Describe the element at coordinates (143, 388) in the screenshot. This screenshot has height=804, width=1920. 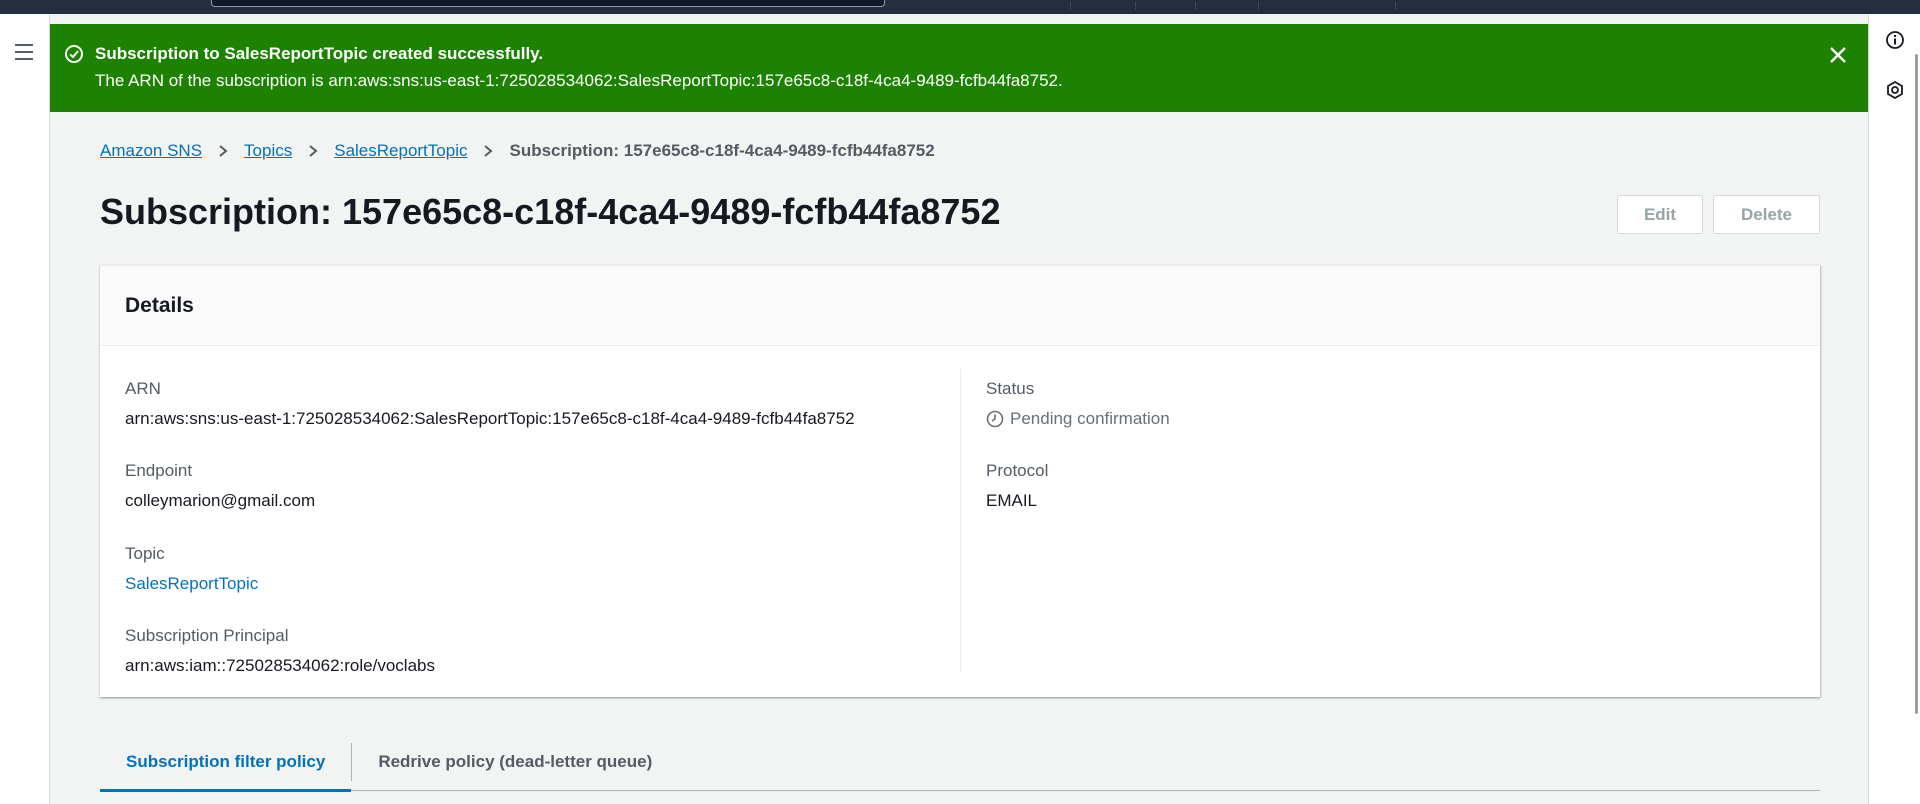
I see `arn-label: ARN` at that location.